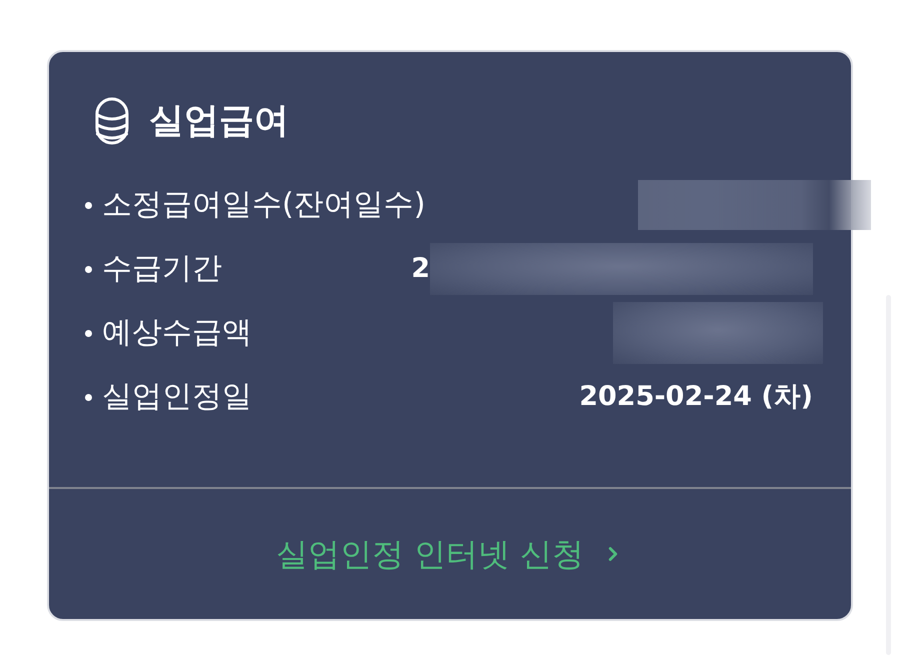  Describe the element at coordinates (264, 205) in the screenshot. I see `row-label: 소정급여일수(잔여일수)` at that location.